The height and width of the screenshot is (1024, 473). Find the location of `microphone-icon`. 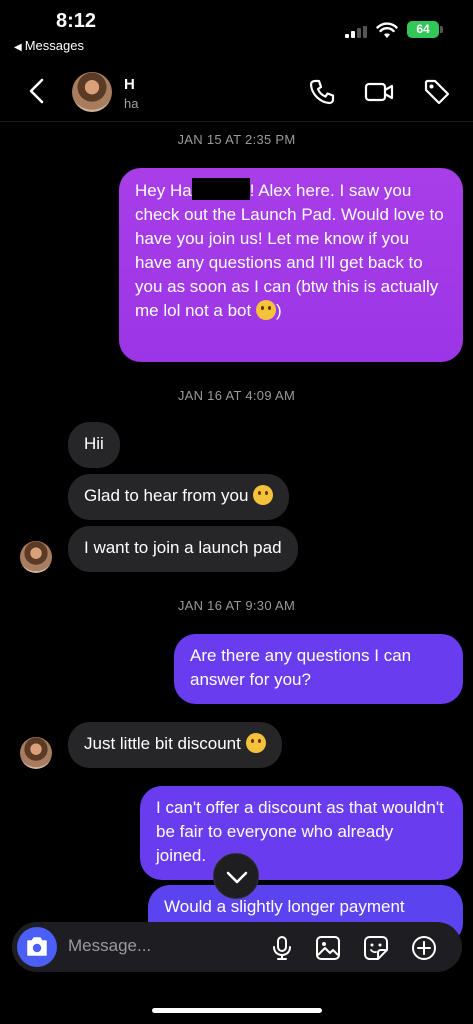

microphone-icon is located at coordinates (282, 948).